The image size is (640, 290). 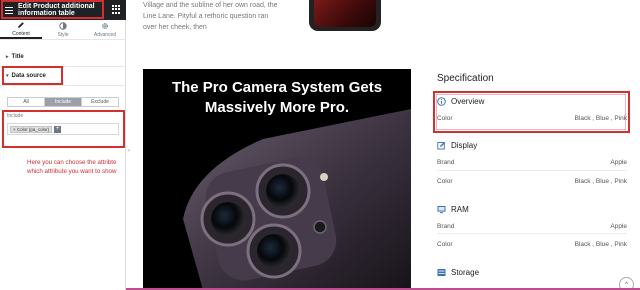 I want to click on tab-style: Style, so click(x=63, y=29).